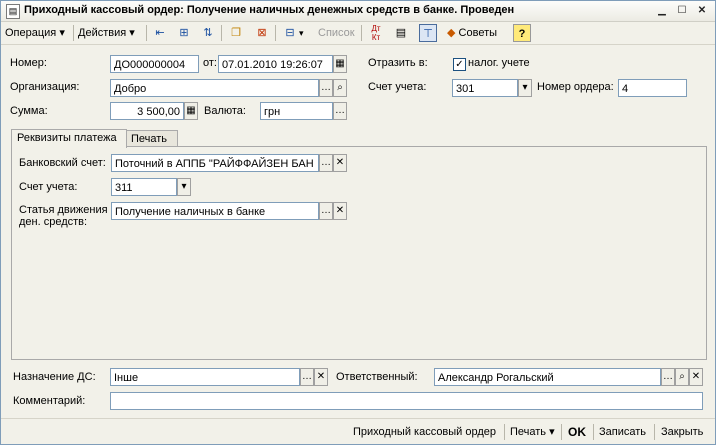  I want to click on account-select: 301, so click(485, 88).